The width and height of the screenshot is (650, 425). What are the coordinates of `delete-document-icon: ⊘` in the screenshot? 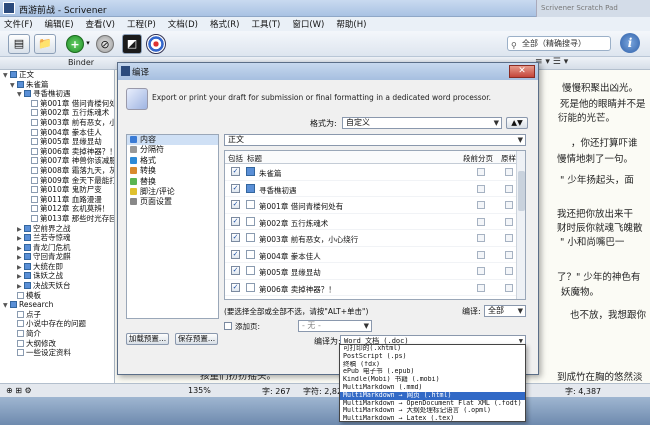 It's located at (105, 44).